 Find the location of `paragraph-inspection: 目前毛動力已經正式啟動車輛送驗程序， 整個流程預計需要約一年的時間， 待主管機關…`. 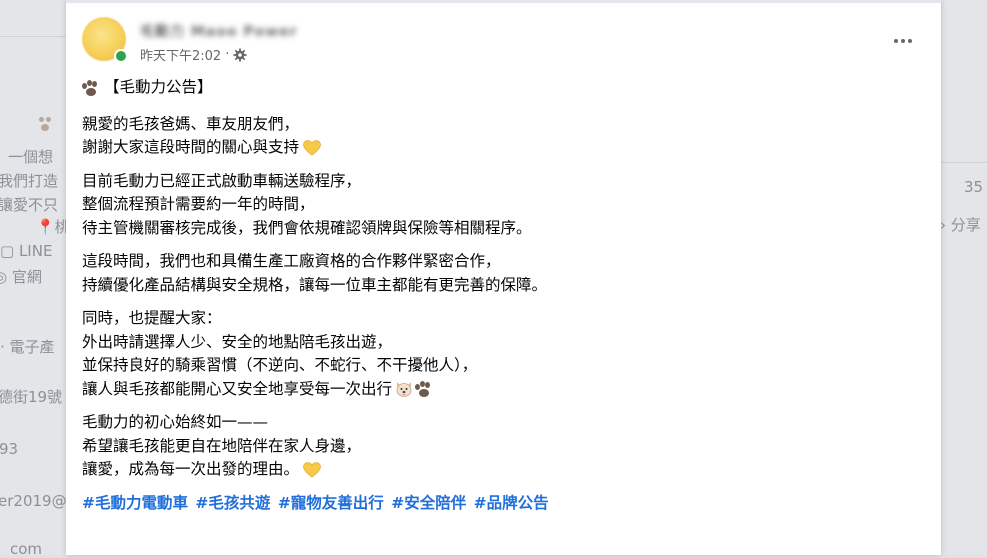

paragraph-inspection: 目前毛動力已經正式啟動車輛送驗程序， 整個流程預計需要約一年的時間， 待主管機關… is located at coordinates (502, 205).